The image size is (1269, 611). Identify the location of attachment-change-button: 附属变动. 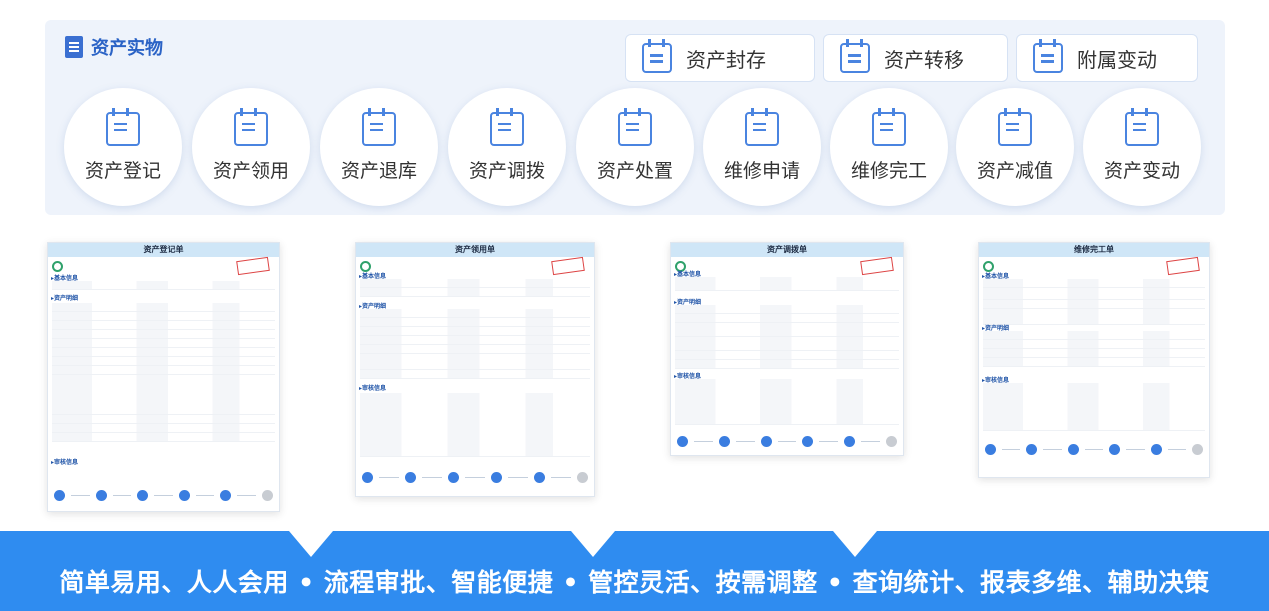
(1107, 58).